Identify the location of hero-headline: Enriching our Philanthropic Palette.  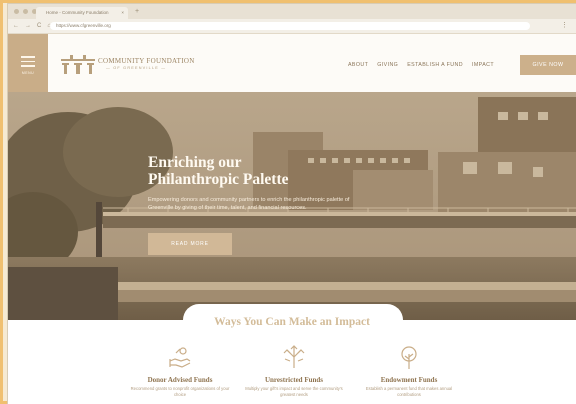
(258, 171).